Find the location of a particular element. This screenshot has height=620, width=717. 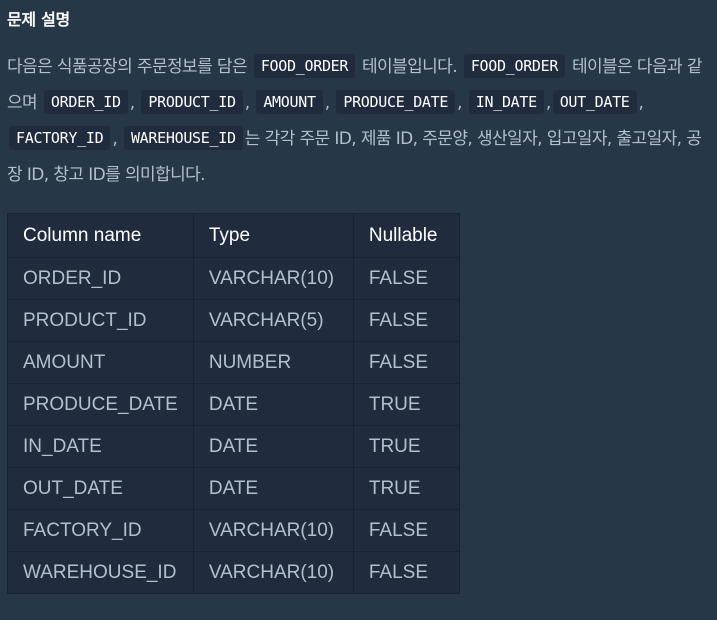

table-row: PRODUCE_DATE DATE TRUE is located at coordinates (233, 404).